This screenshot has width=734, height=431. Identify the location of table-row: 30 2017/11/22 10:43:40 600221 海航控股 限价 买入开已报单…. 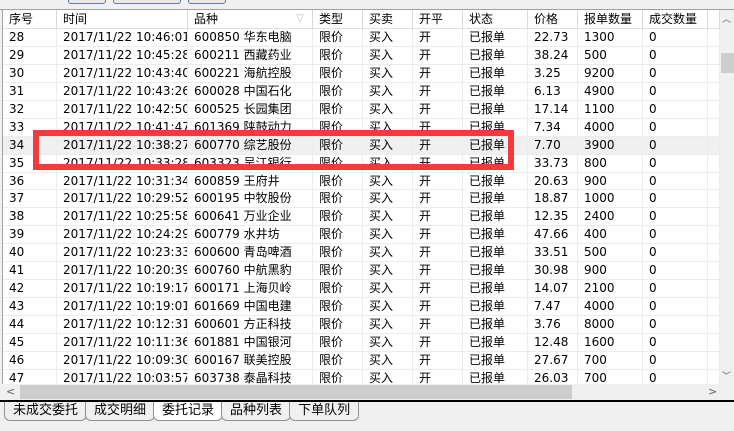
(361, 73).